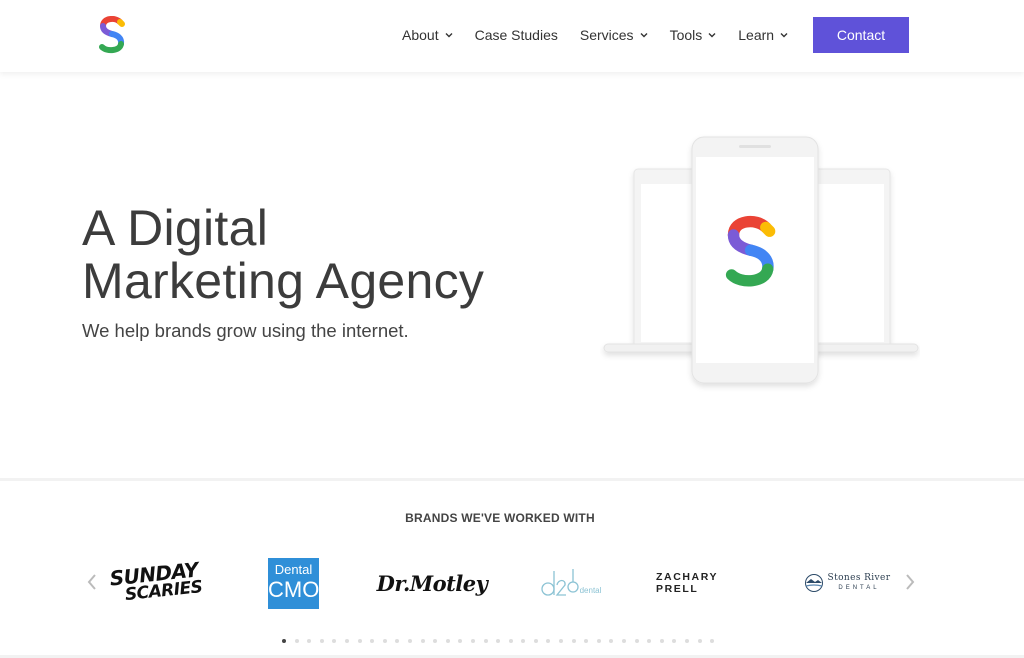  Describe the element at coordinates (559, 582) in the screenshot. I see `d2o-mark-icon` at that location.